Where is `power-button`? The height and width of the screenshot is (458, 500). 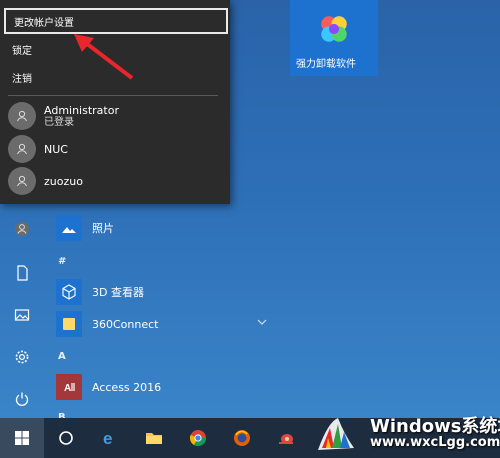 power-button is located at coordinates (22, 399).